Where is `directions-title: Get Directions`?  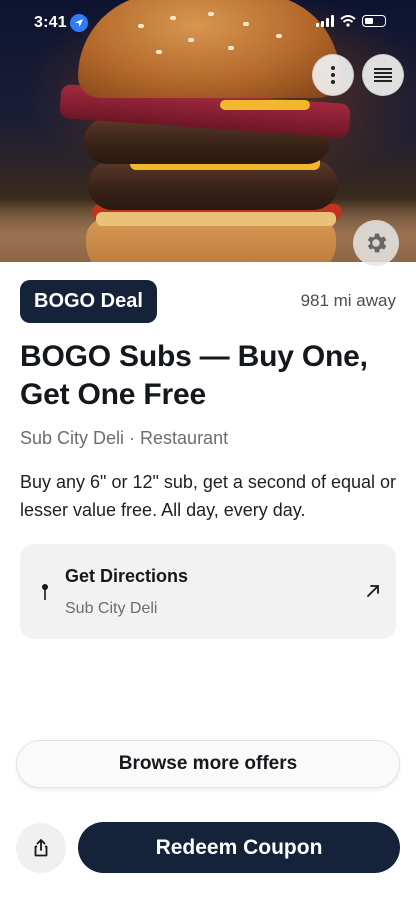 directions-title: Get Directions is located at coordinates (127, 576).